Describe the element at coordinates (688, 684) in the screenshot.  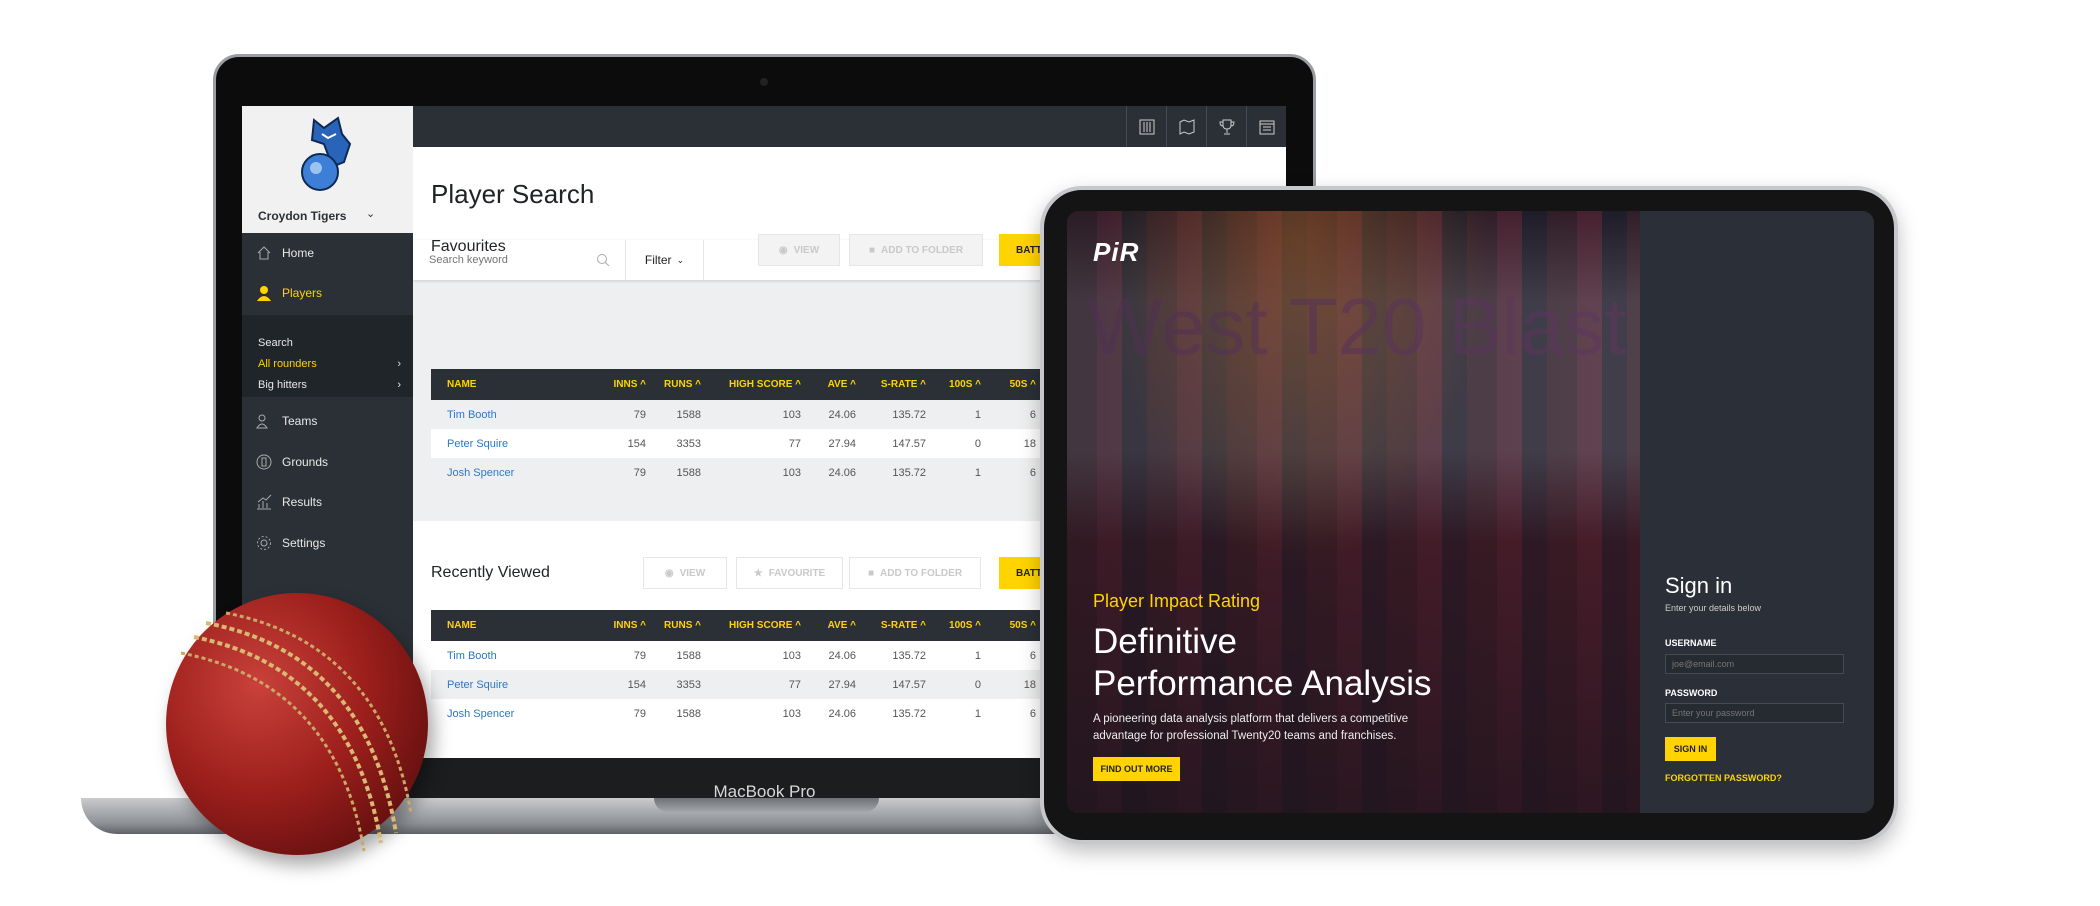
I see `table-cell: 3353` at that location.